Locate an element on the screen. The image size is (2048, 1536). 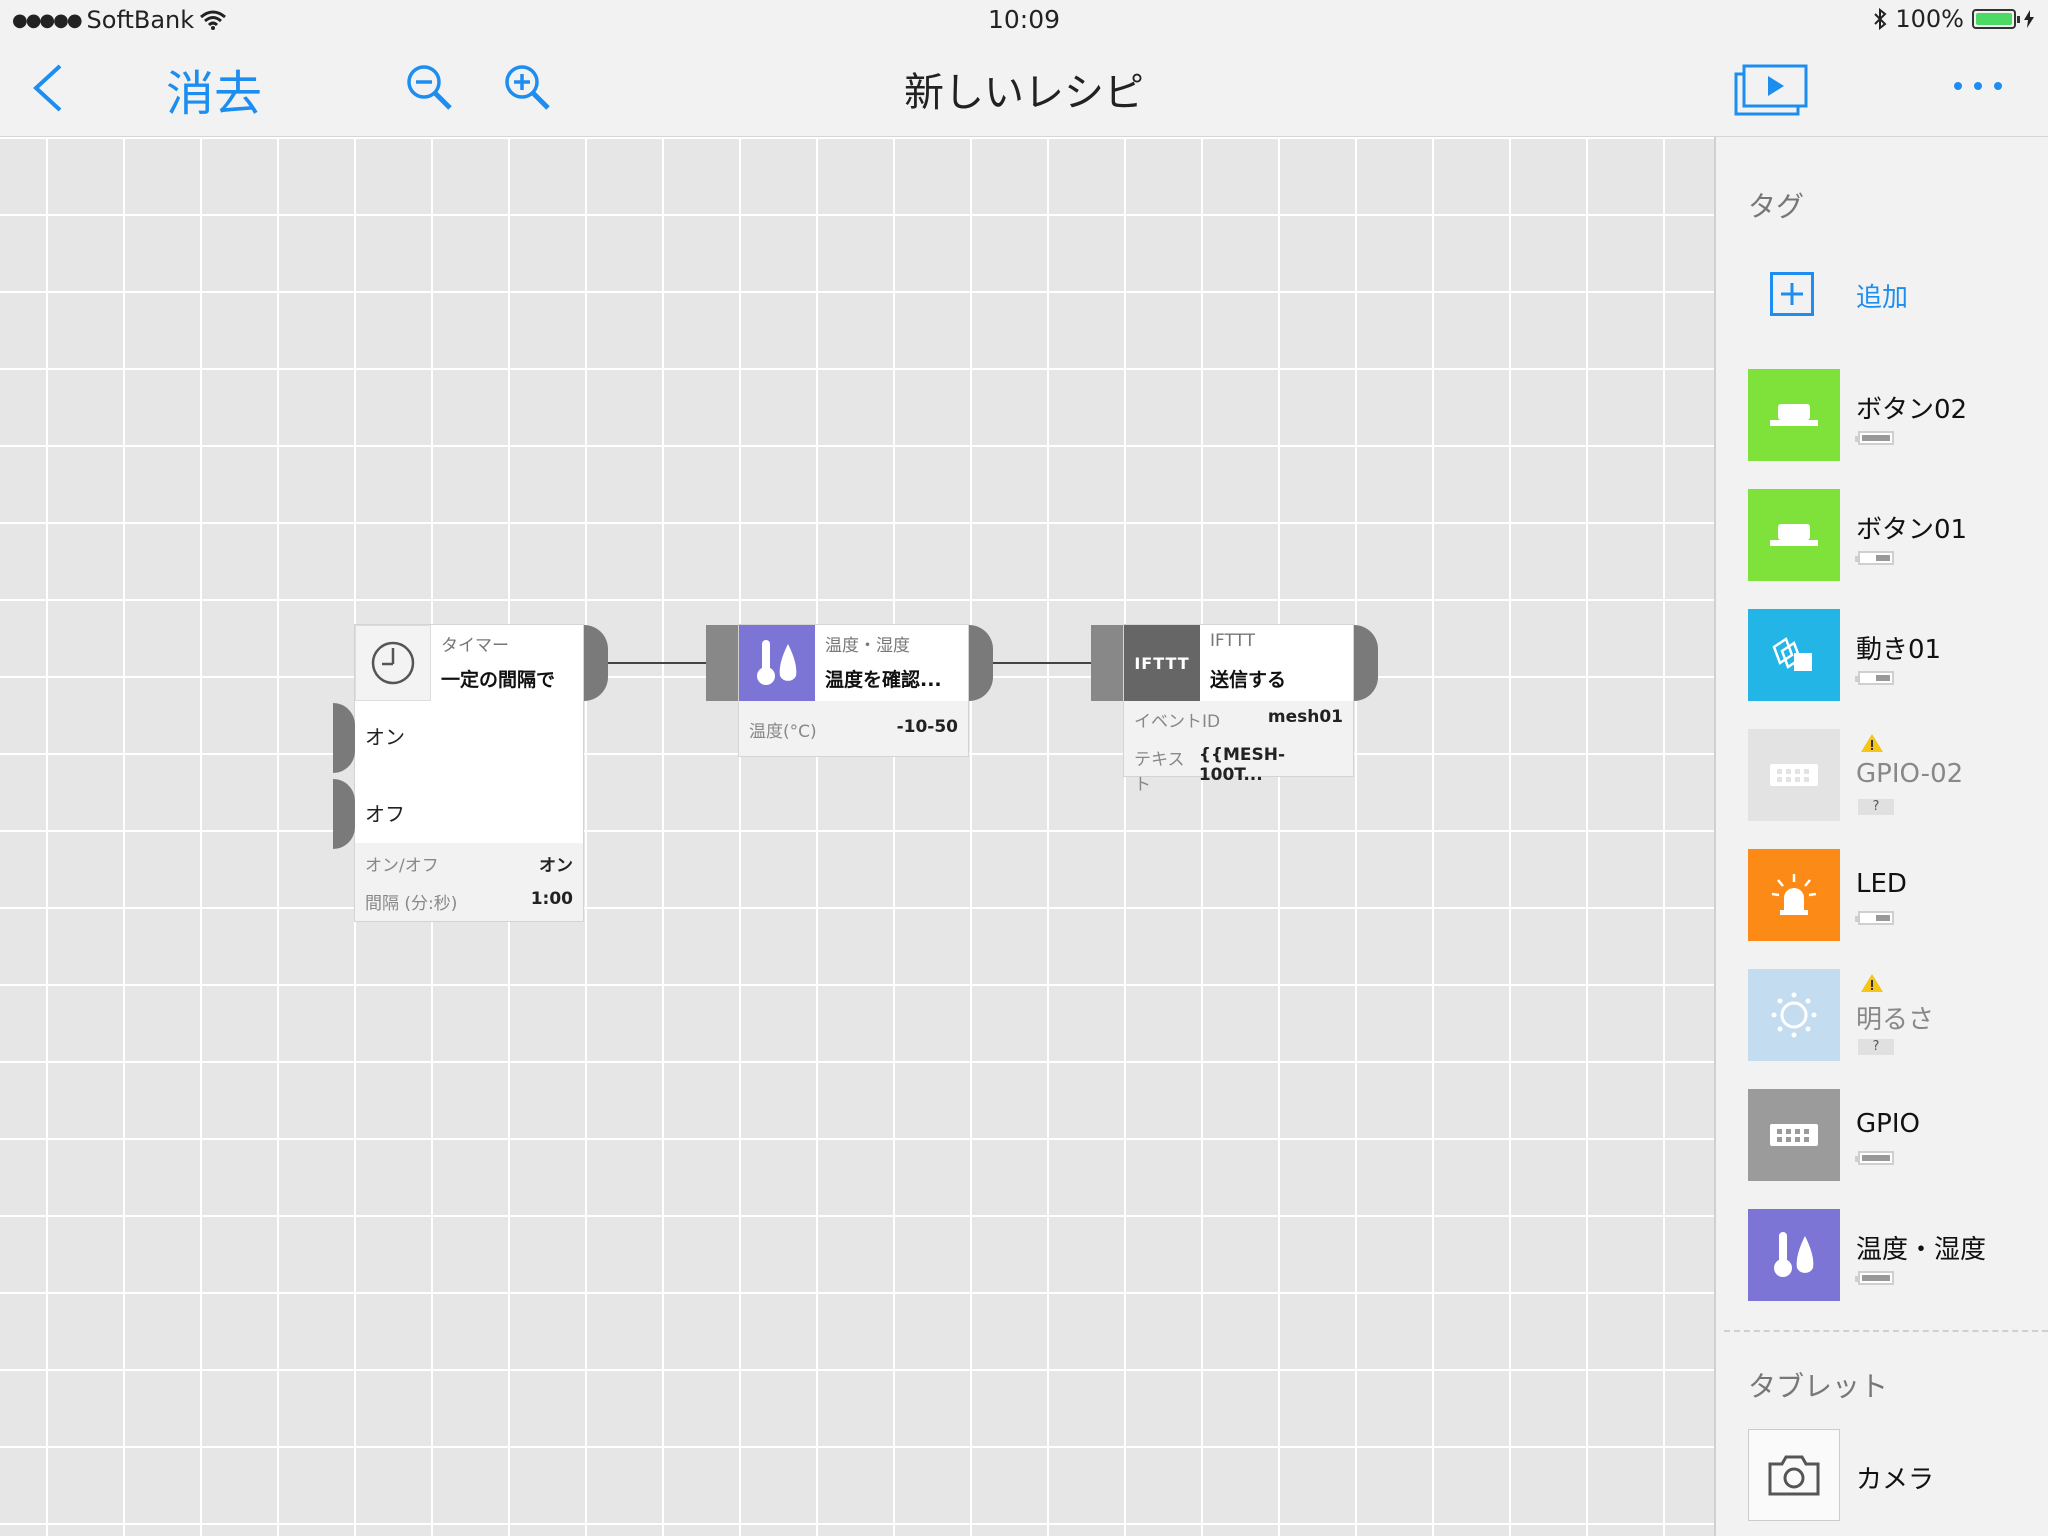
timer-icon is located at coordinates (393, 663).